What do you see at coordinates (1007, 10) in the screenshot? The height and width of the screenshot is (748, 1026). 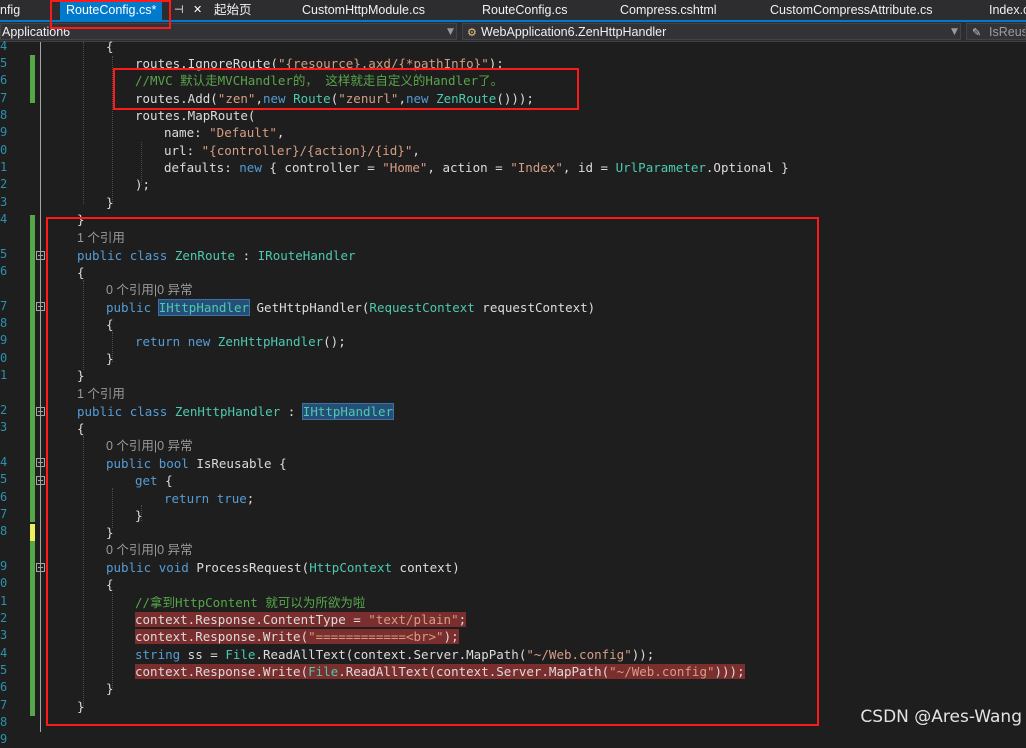 I see `tab-index: Index.c` at bounding box center [1007, 10].